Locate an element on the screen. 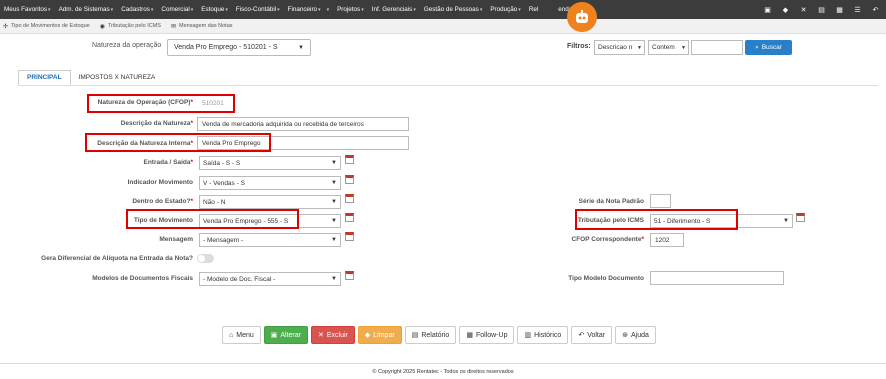 Image resolution: width=886 pixels, height=379 pixels. entrada-saida-label: Entrada / Saída* is located at coordinates (169, 162).